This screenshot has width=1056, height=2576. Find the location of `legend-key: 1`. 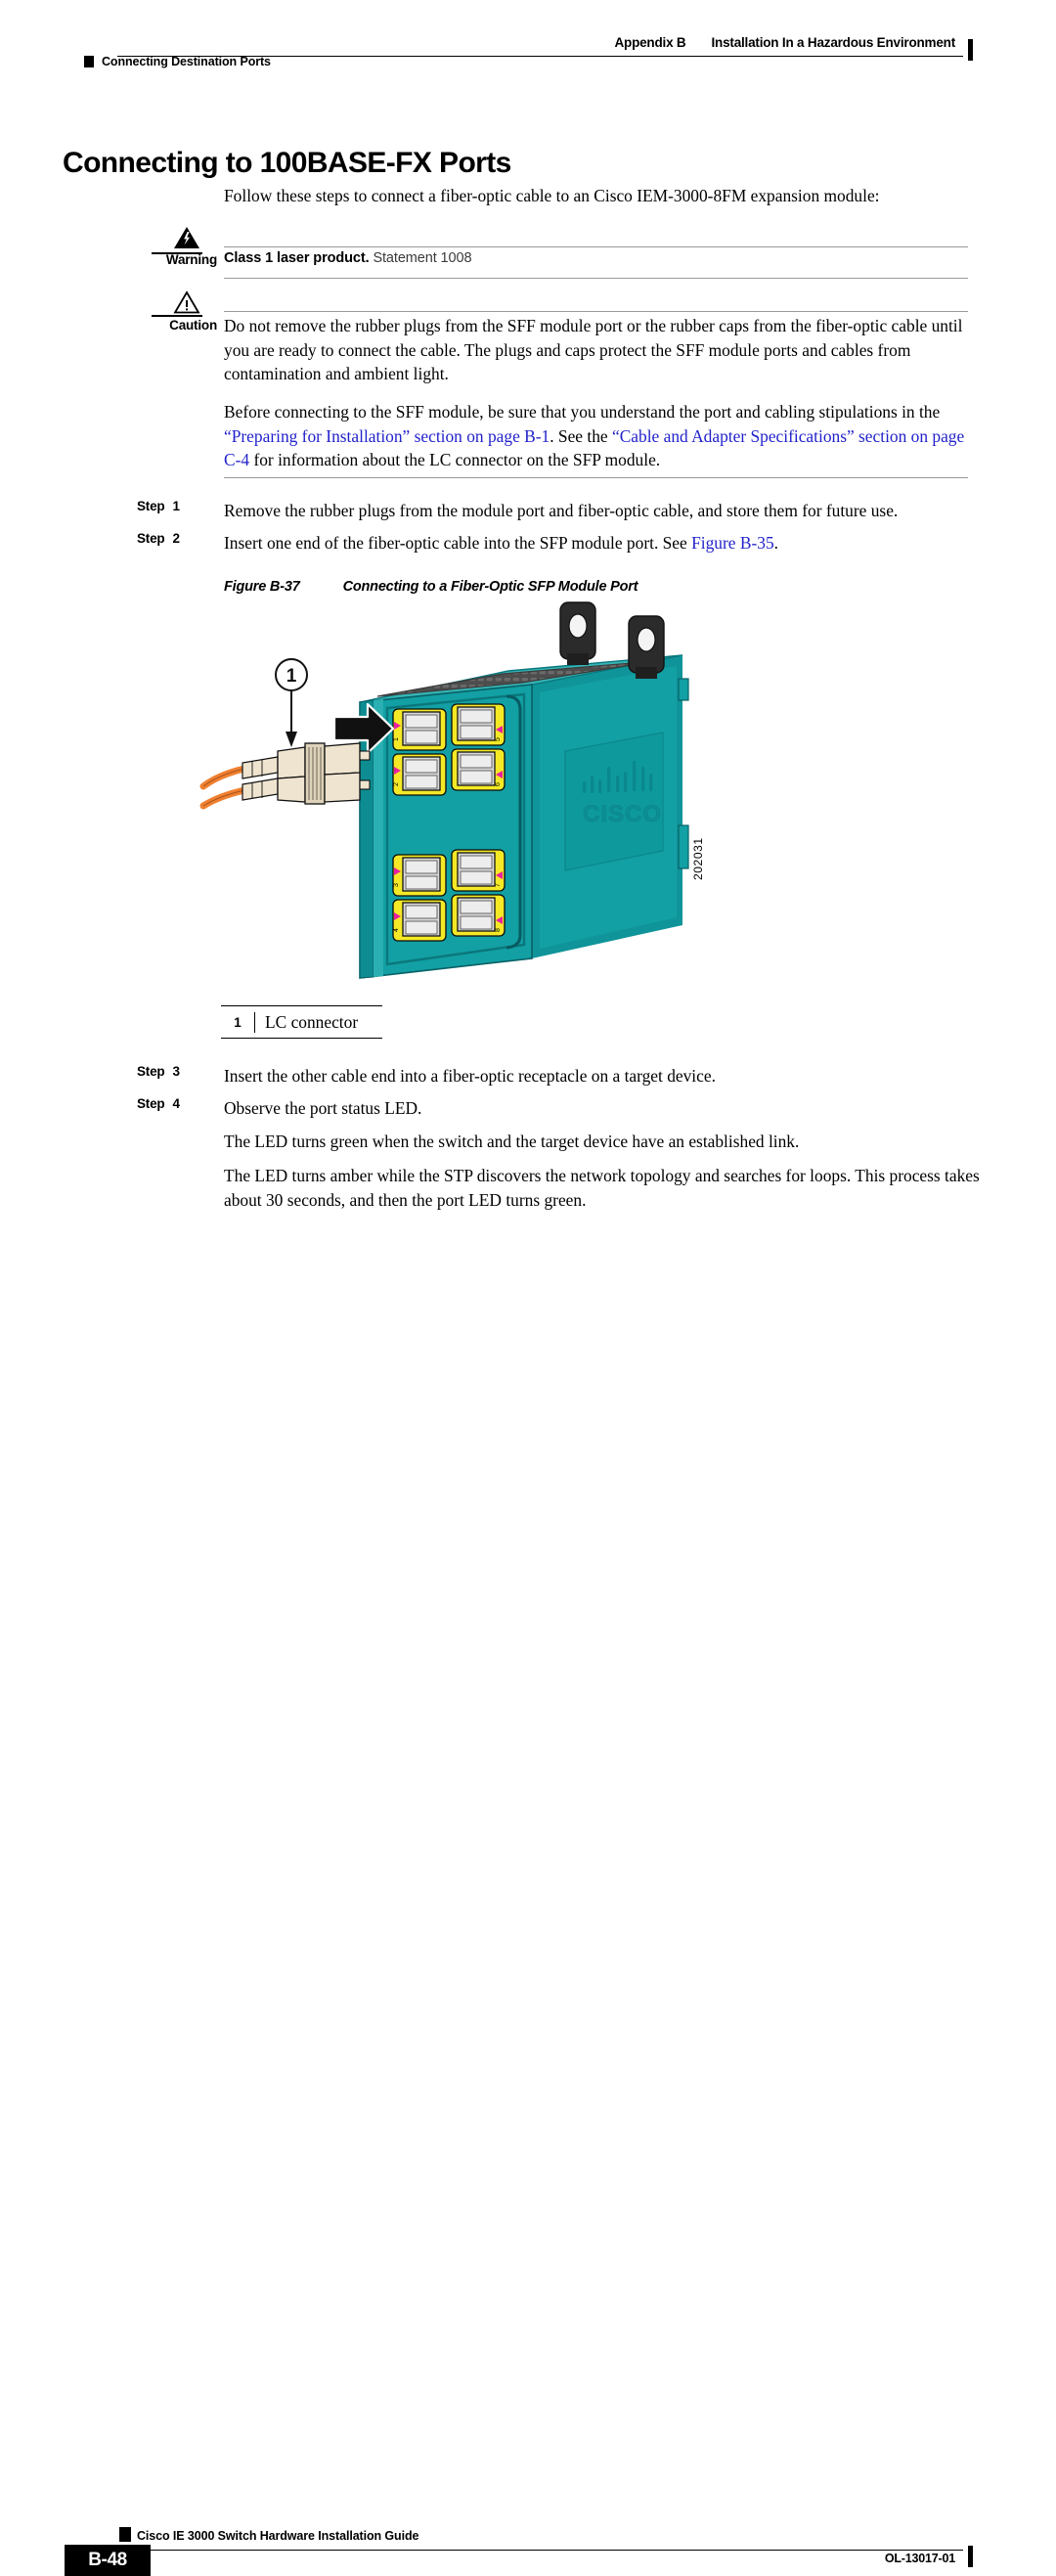

legend-key: 1 is located at coordinates (238, 1022).